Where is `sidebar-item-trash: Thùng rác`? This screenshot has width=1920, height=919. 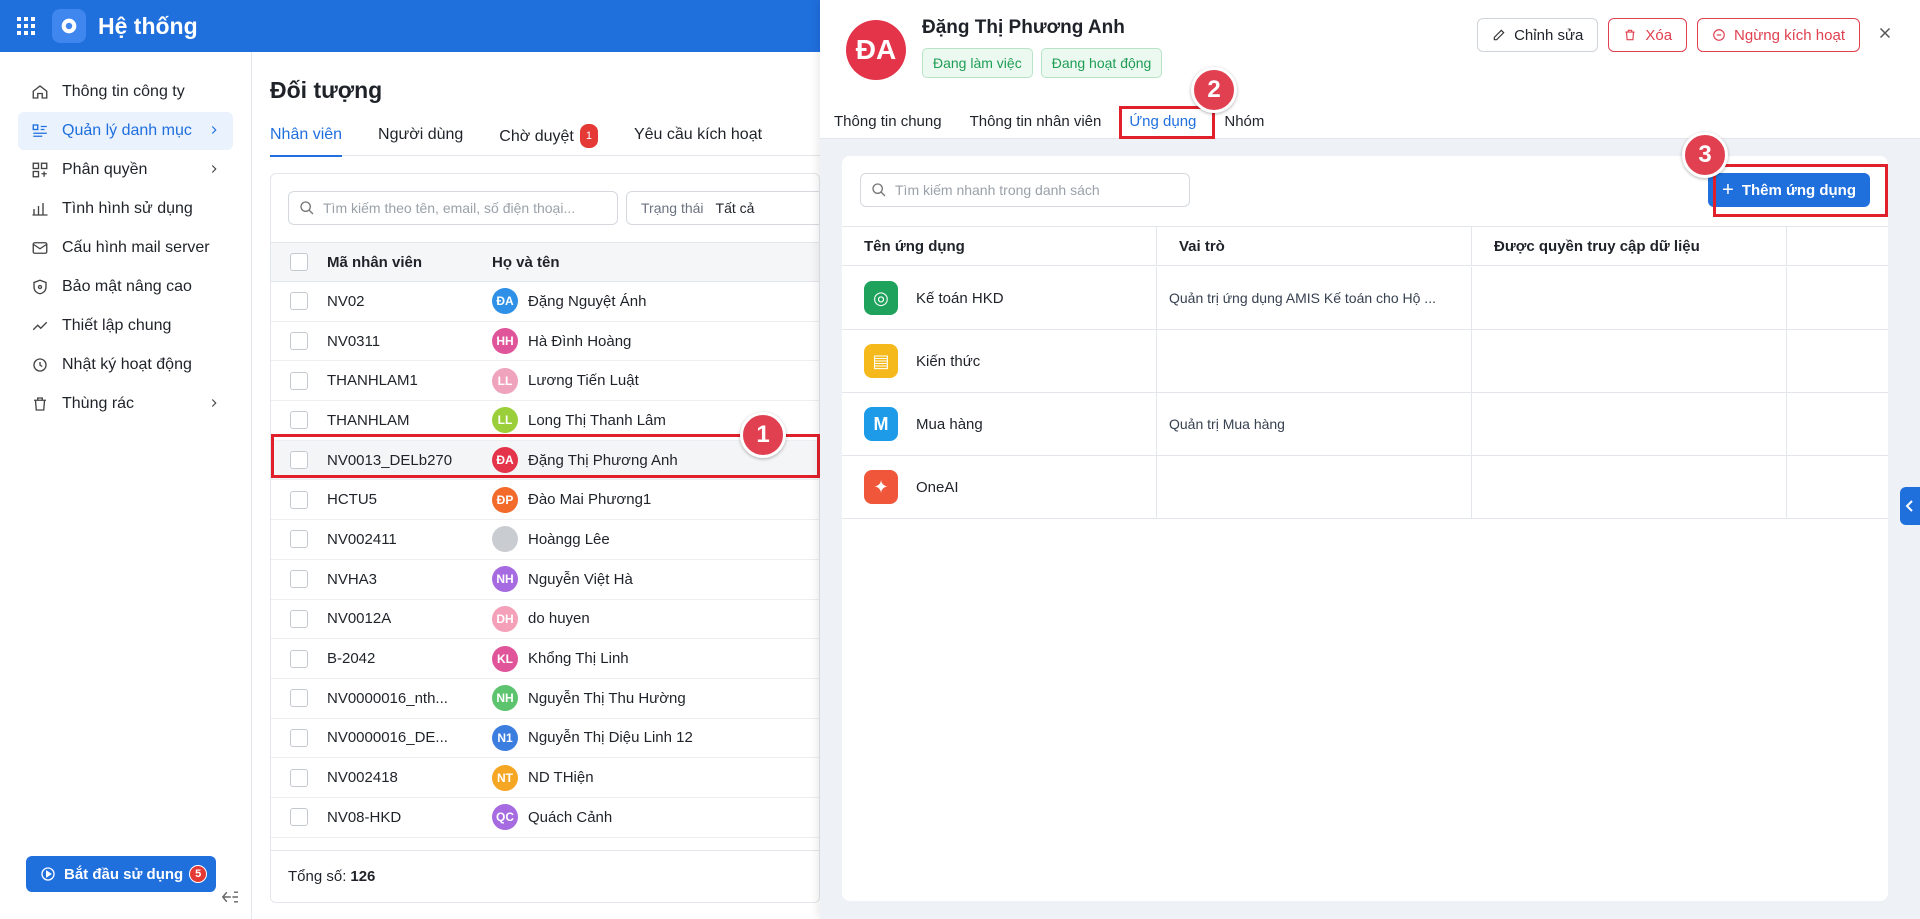 sidebar-item-trash: Thùng rác is located at coordinates (125, 404).